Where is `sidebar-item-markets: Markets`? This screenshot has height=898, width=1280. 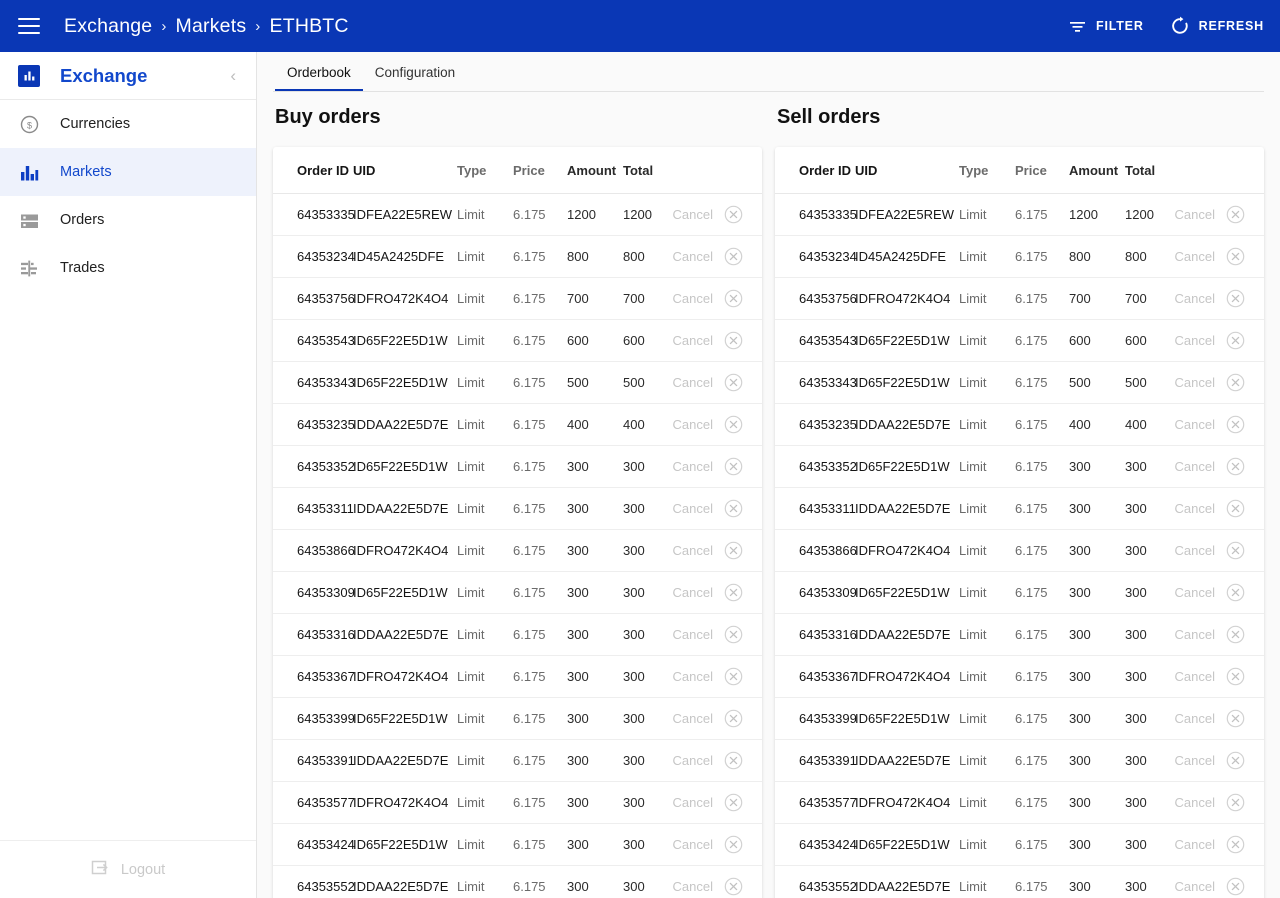
sidebar-item-markets: Markets is located at coordinates (128, 172).